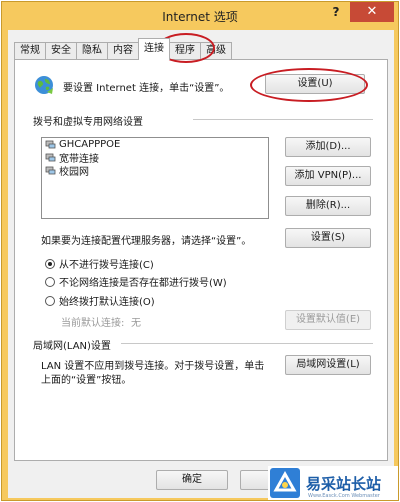  Describe the element at coordinates (143, 283) in the screenshot. I see `radio-label: 不论网络连接是否存在都进行拨号(W)` at that location.